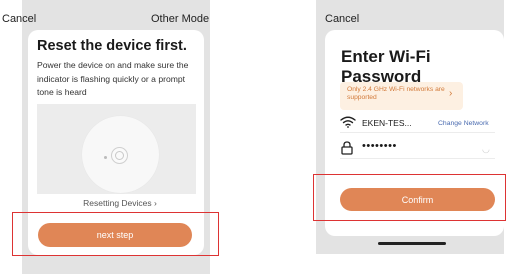  Describe the element at coordinates (342, 19) in the screenshot. I see `right-cancel-button: Cancel` at that location.